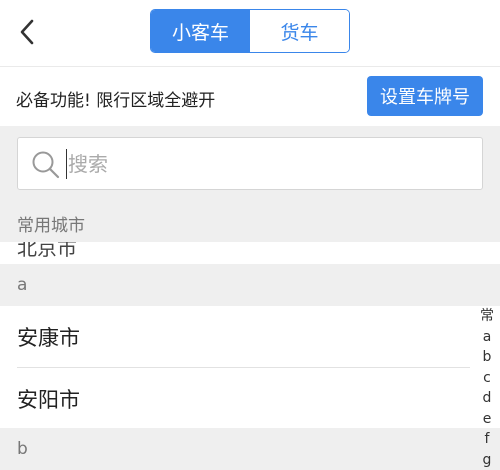 This screenshot has height=470, width=500. What do you see at coordinates (66, 164) in the screenshot?
I see `text-cursor` at bounding box center [66, 164].